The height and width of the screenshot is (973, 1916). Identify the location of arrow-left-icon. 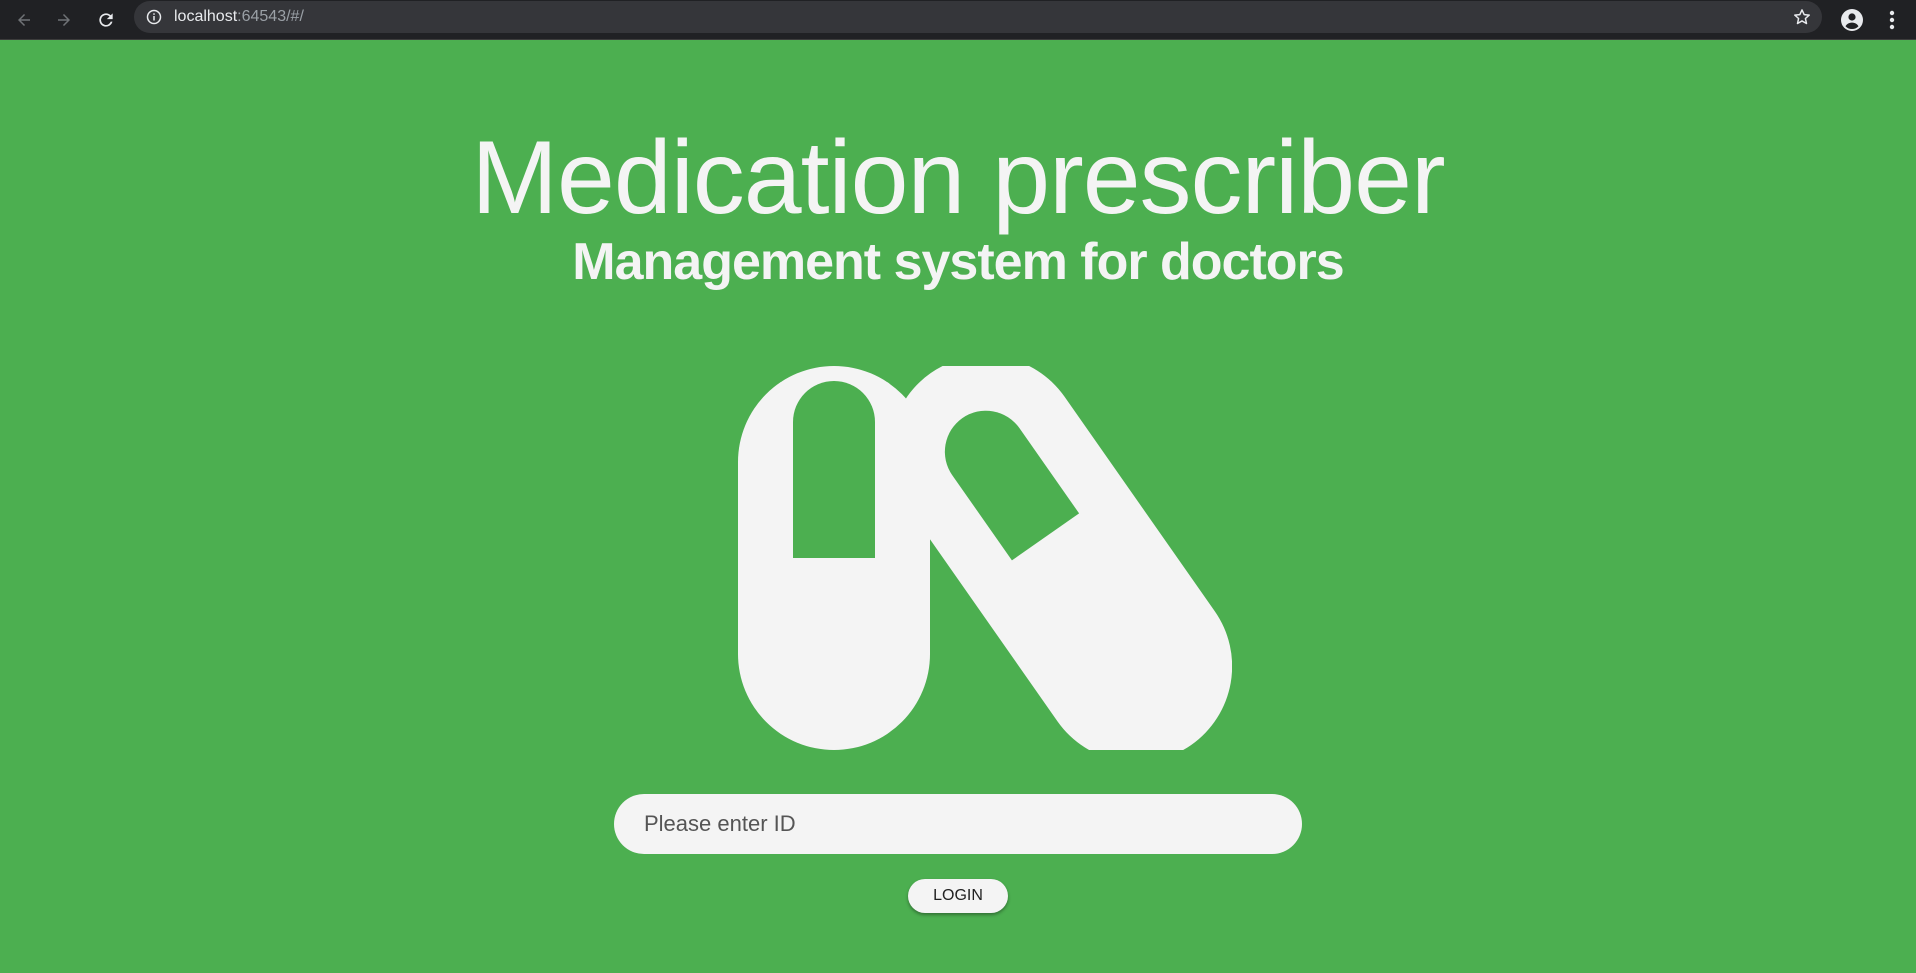
(24, 20).